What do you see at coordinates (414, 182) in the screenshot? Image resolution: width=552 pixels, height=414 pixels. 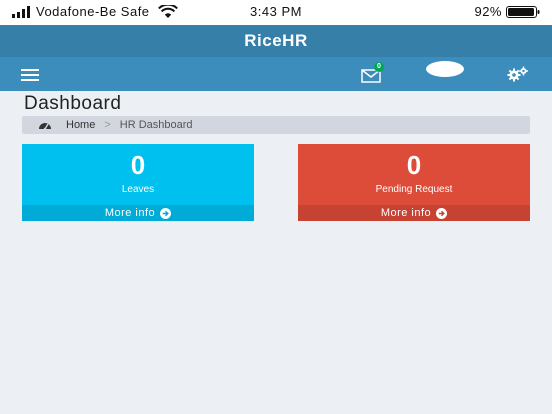 I see `pending-request-tile: 0 Pending Request More info` at bounding box center [414, 182].